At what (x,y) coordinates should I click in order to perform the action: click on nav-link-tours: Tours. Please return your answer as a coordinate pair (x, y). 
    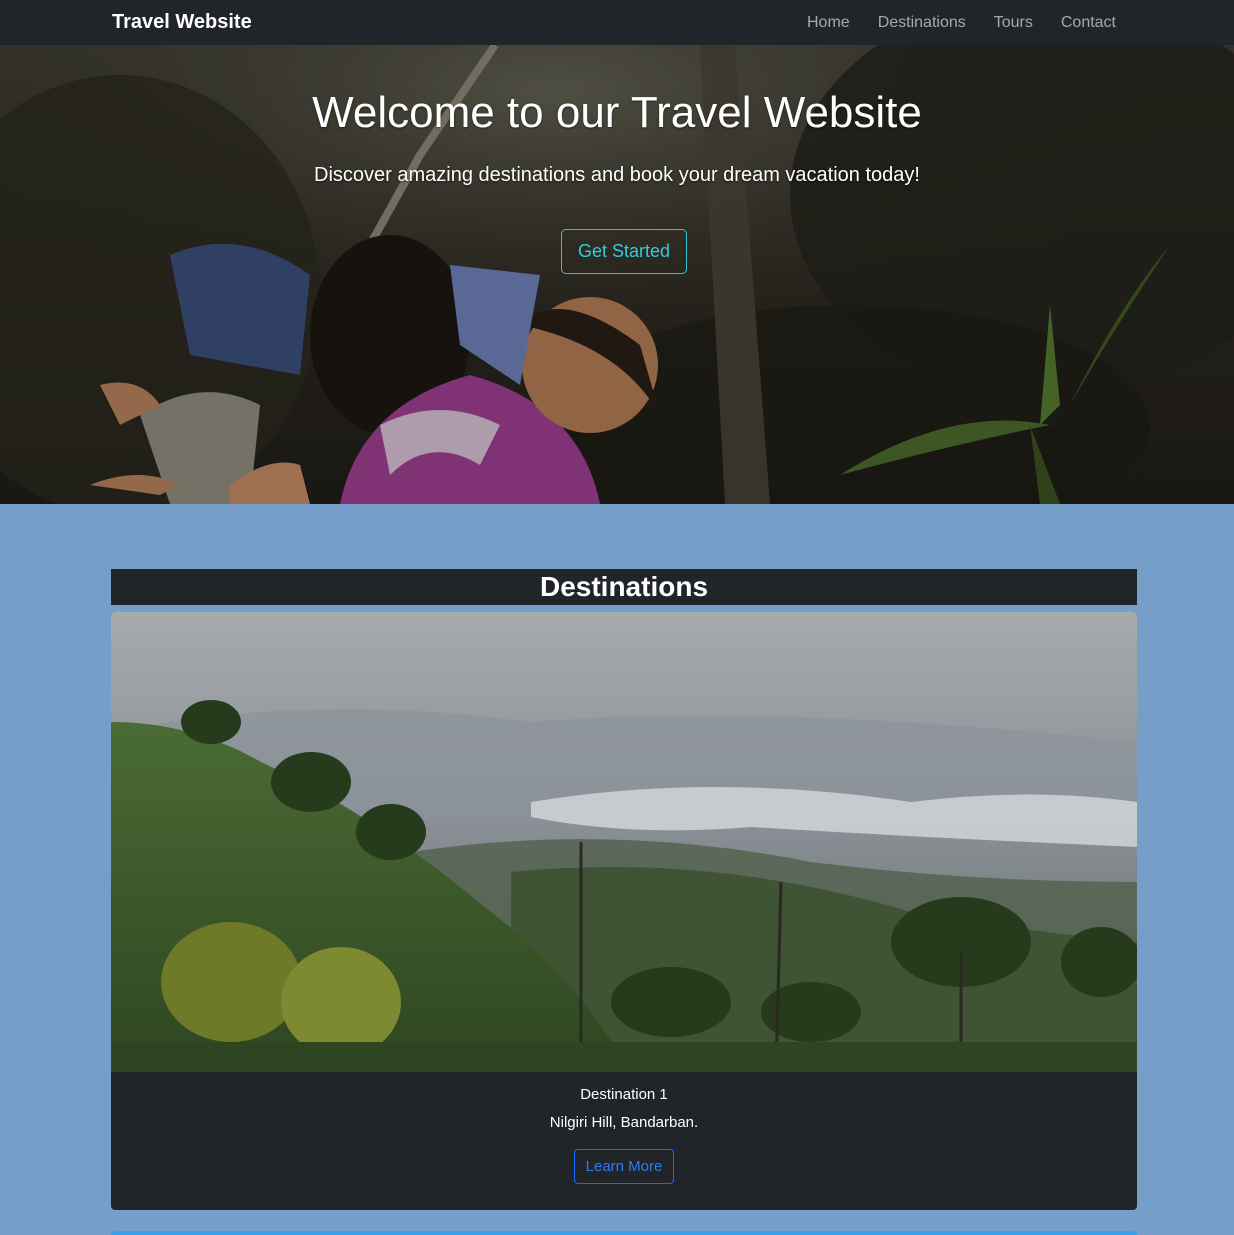
    Looking at the image, I should click on (1013, 23).